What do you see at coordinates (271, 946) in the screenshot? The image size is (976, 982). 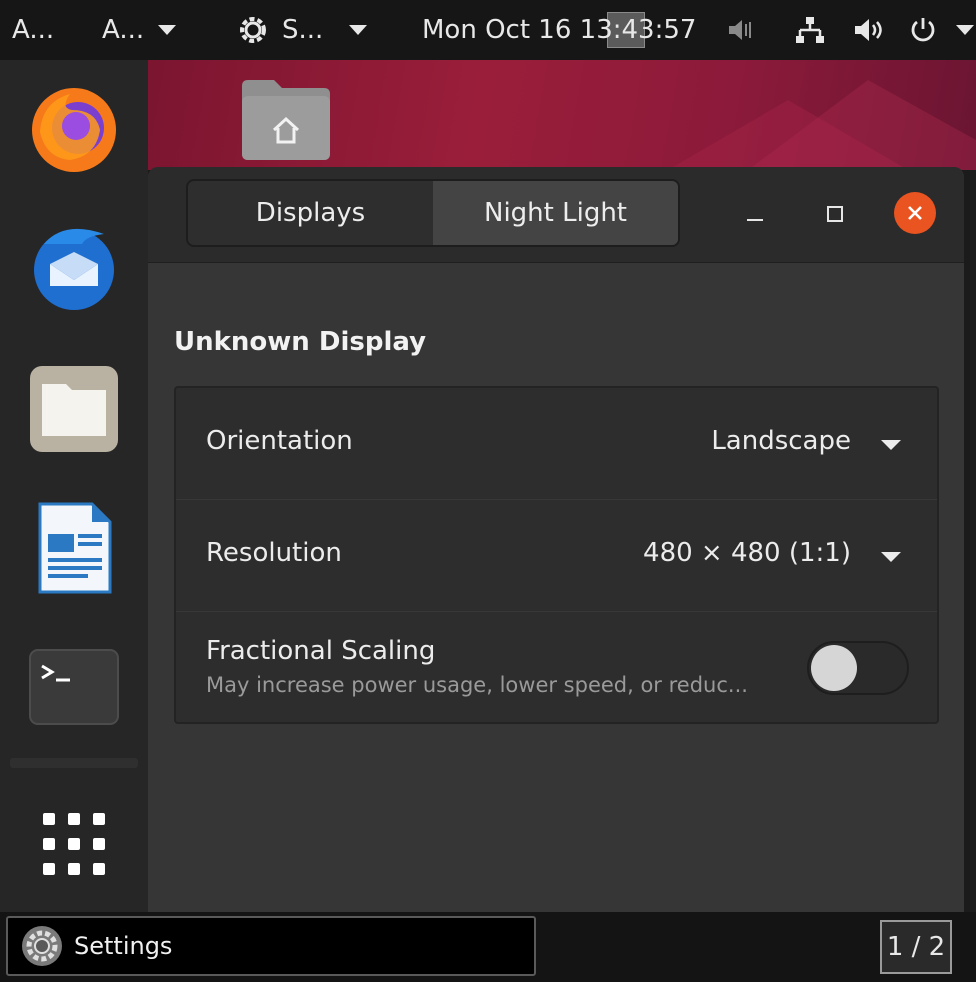 I see `taskbar-item-settings: Settings` at bounding box center [271, 946].